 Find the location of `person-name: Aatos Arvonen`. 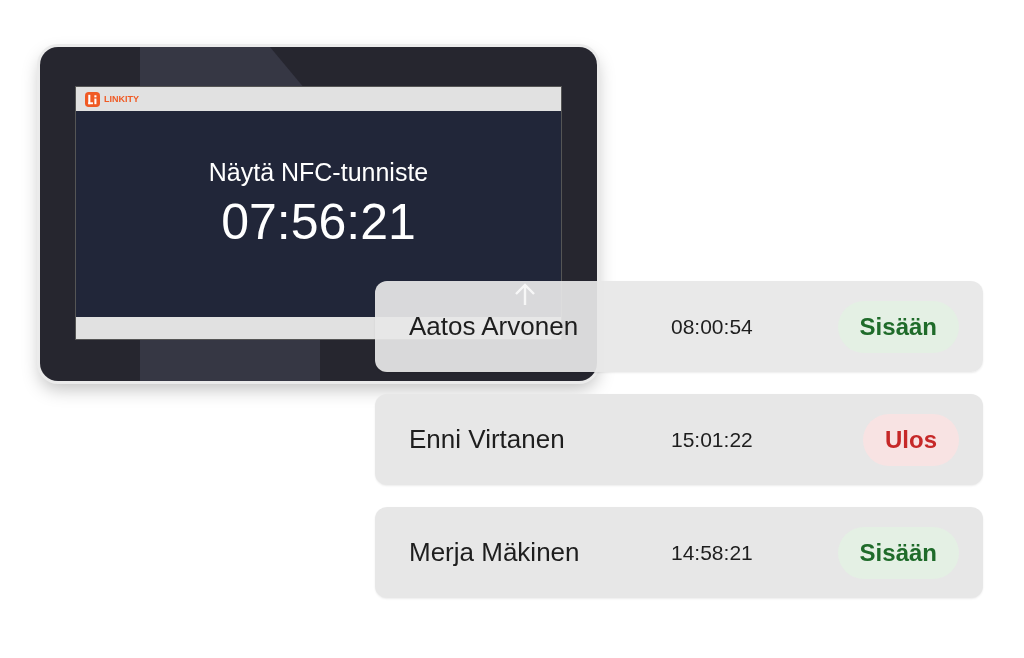

person-name: Aatos Arvonen is located at coordinates (494, 326).